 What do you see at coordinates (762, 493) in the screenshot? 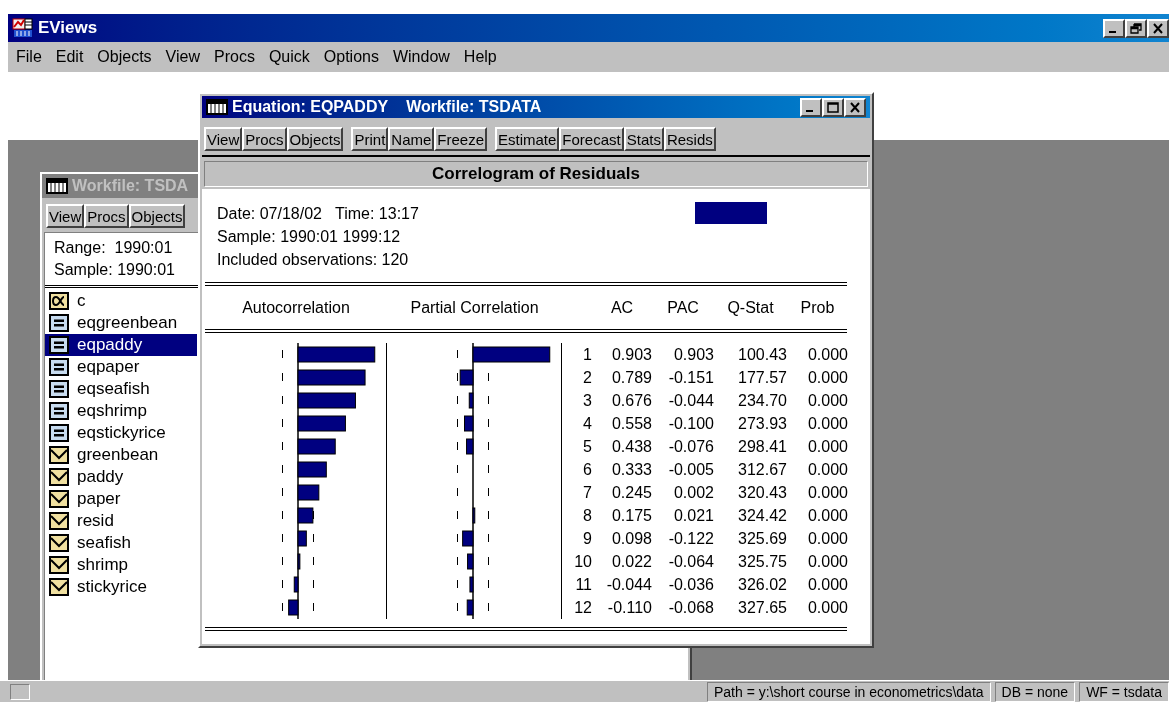
I see `q-stat-cell-text: 320.43` at bounding box center [762, 493].